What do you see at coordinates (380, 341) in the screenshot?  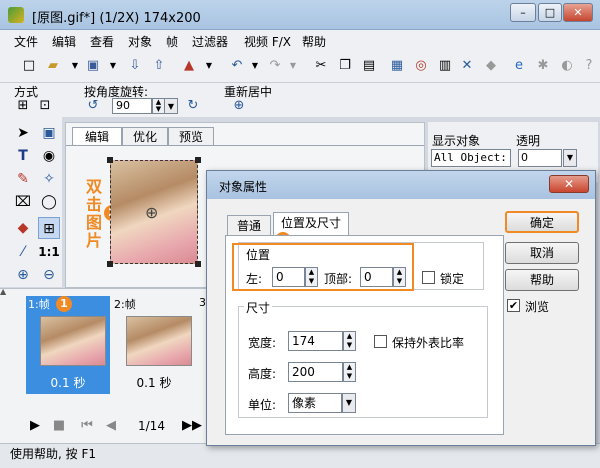 I see `keep-ratio-checkbox` at bounding box center [380, 341].